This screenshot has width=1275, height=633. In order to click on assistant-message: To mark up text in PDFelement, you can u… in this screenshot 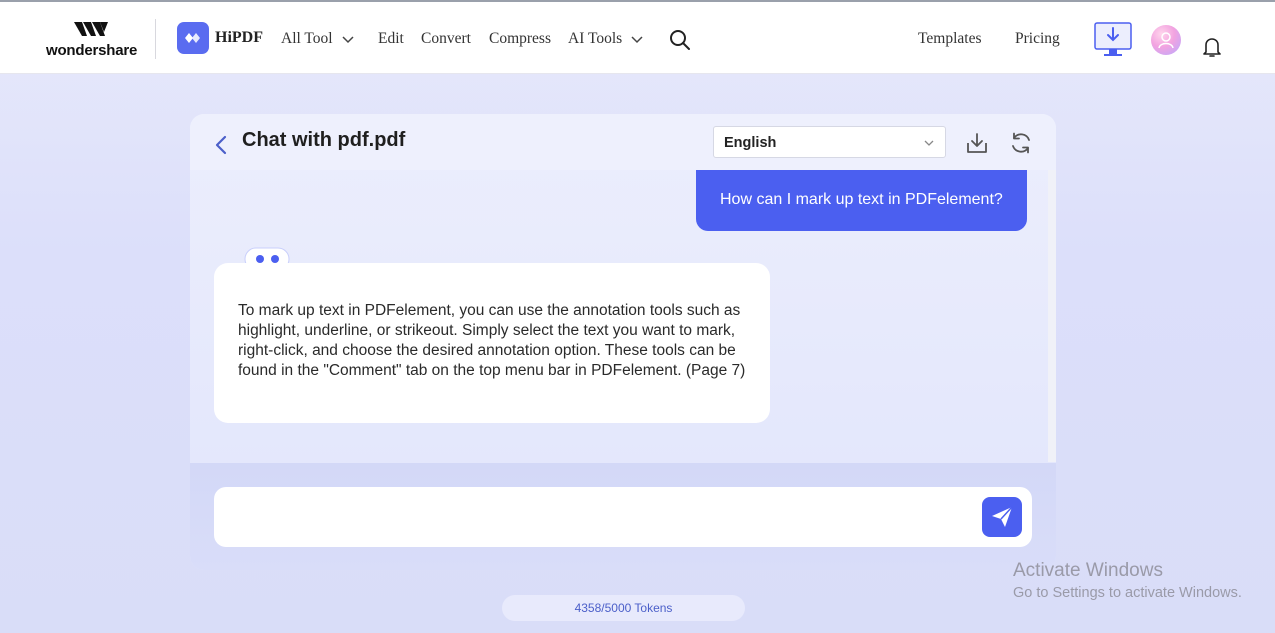, I will do `click(492, 343)`.